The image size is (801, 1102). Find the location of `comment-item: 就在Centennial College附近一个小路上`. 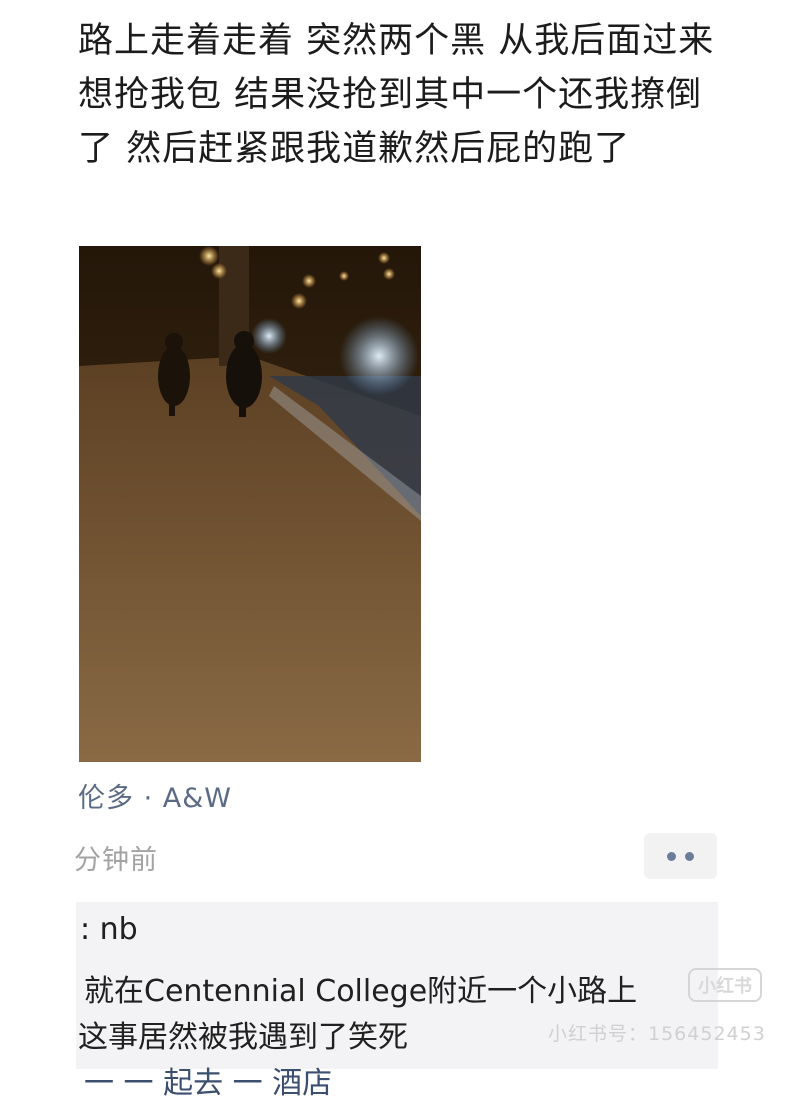

comment-item: 就在Centennial College附近一个小路上 is located at coordinates (360, 988).